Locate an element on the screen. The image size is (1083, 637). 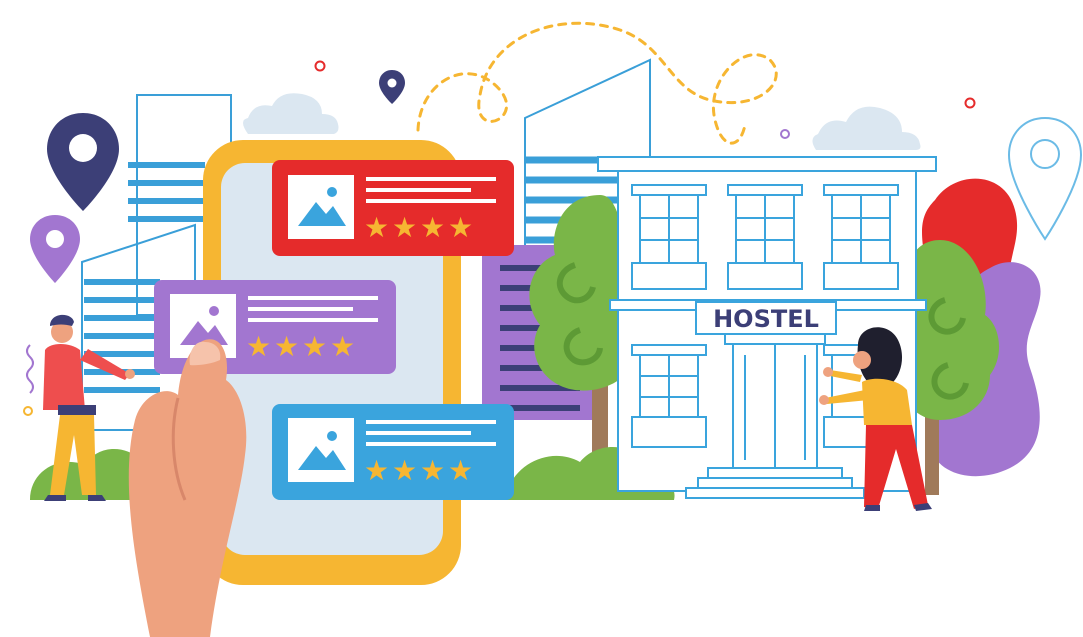
dashed-map-trail is located at coordinates (597, 83).